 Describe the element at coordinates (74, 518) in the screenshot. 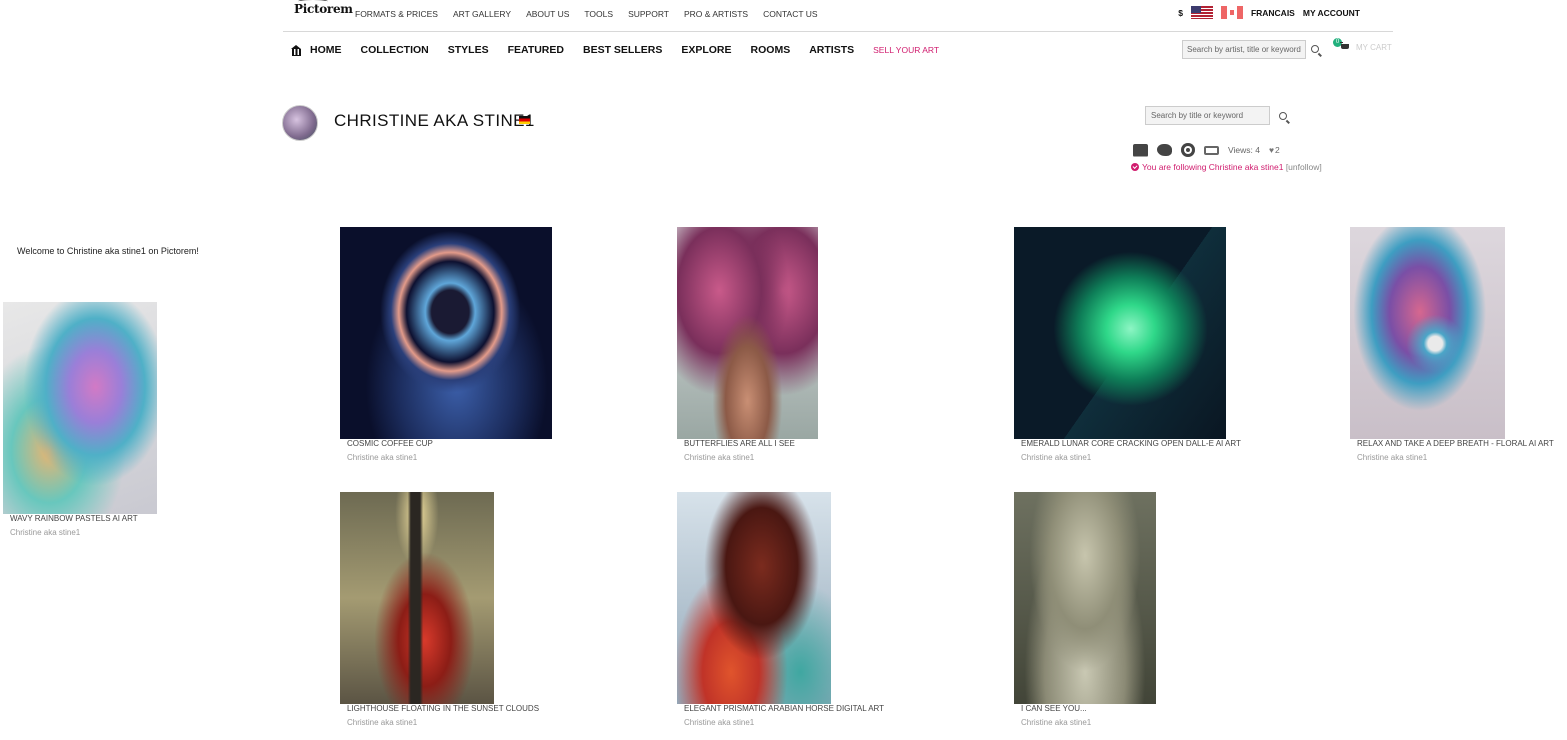

I see `artwork-title: WAVY RAINBOW PASTELS AI ART` at that location.